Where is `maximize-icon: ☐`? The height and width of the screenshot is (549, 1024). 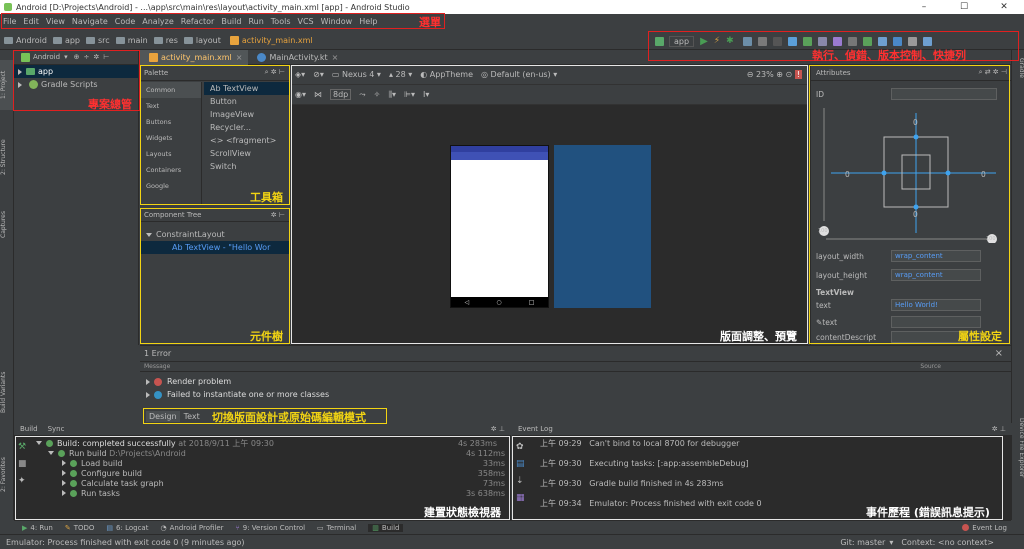 maximize-icon: ☐ is located at coordinates (964, 7).